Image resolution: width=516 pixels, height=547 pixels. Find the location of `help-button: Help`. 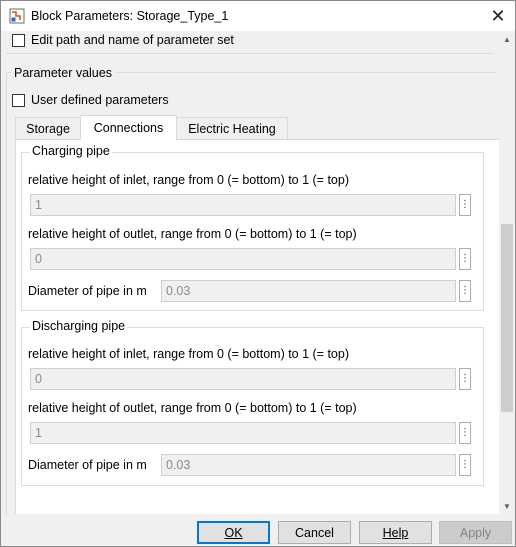

help-button: Help is located at coordinates (395, 532).